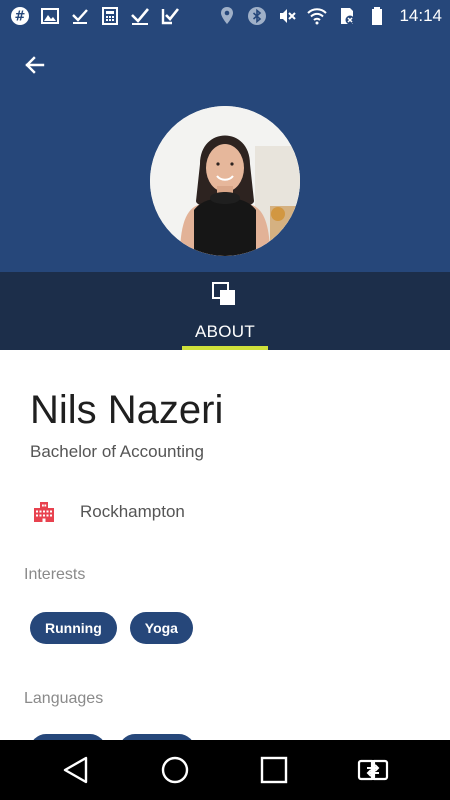 Image resolution: width=450 pixels, height=800 pixels. Describe the element at coordinates (257, 16) in the screenshot. I see `bluetooth-icon` at that location.